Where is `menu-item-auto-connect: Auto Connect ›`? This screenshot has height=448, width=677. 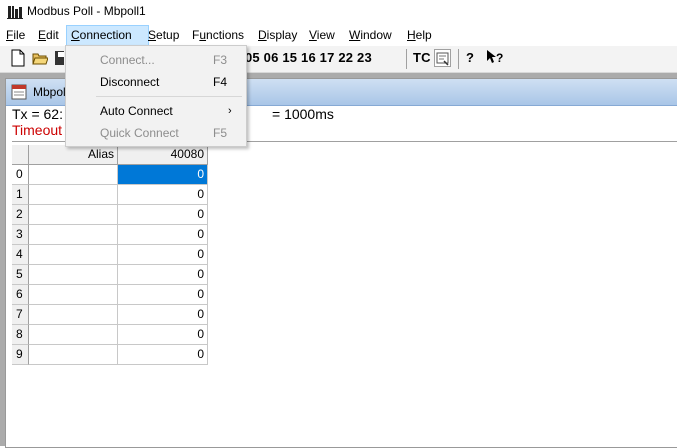
menu-item-auto-connect: Auto Connect › is located at coordinates (156, 111).